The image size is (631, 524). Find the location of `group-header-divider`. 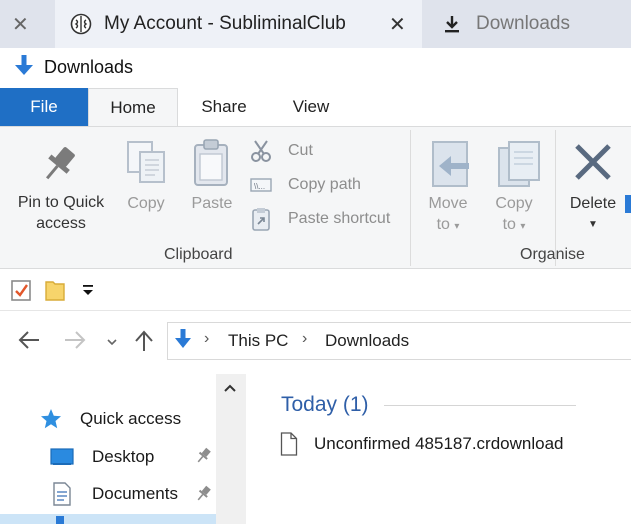

group-header-divider is located at coordinates (480, 405).